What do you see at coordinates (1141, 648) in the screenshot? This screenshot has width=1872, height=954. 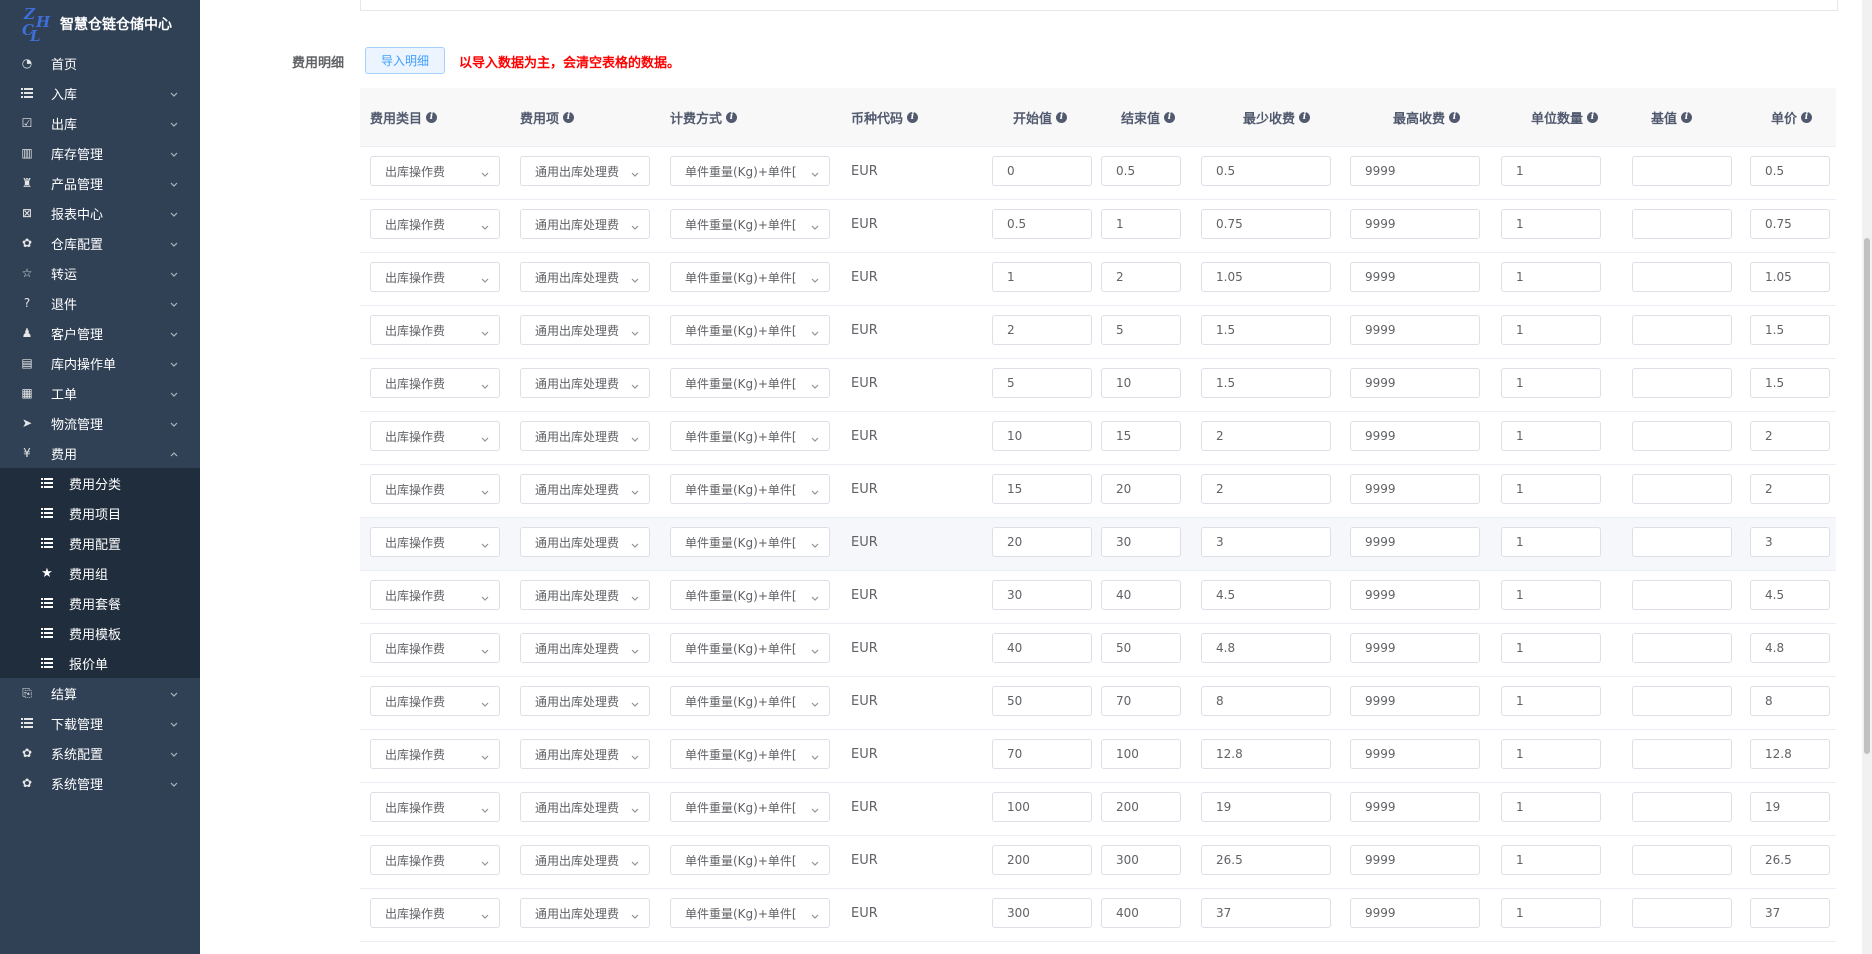 I see `end-input: 50` at bounding box center [1141, 648].